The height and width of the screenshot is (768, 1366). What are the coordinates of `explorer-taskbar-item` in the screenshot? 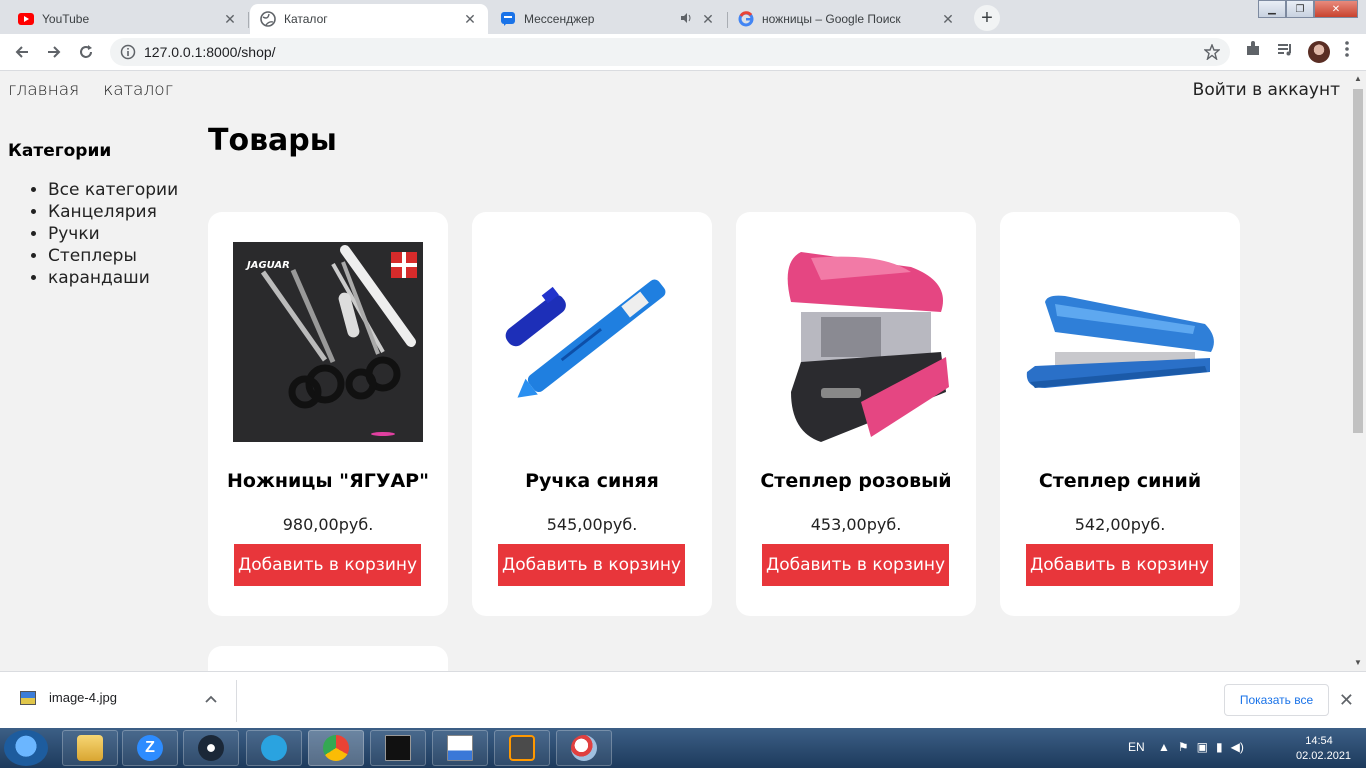 It's located at (90, 748).